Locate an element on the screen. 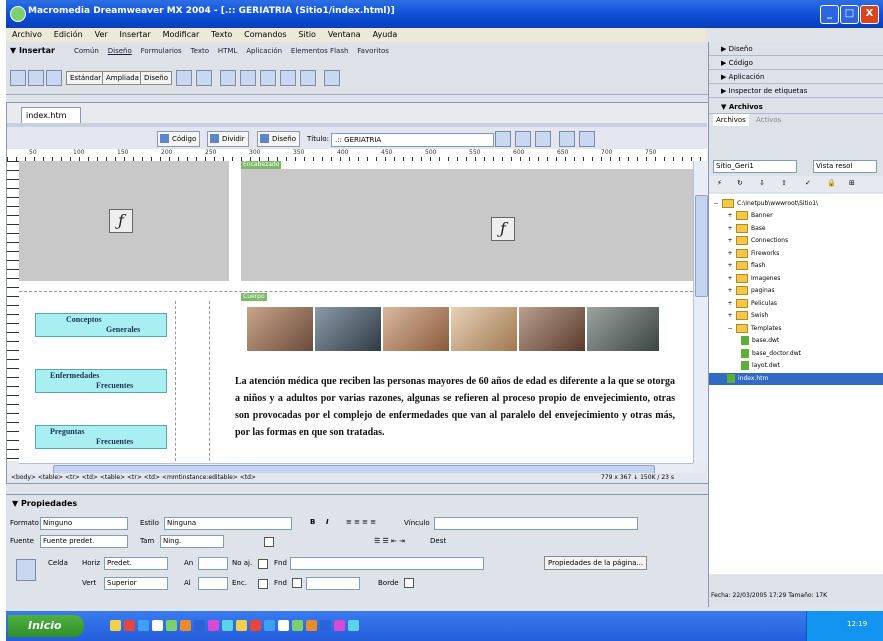 This screenshot has width=883, height=641. tree-item: base_doctor.dwt is located at coordinates (796, 354).